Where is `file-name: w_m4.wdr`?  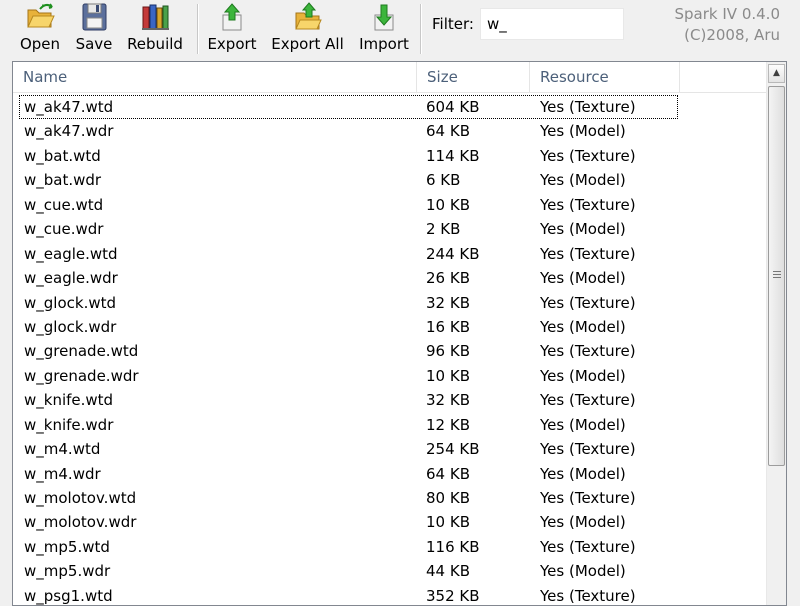 file-name: w_m4.wdr is located at coordinates (62, 473).